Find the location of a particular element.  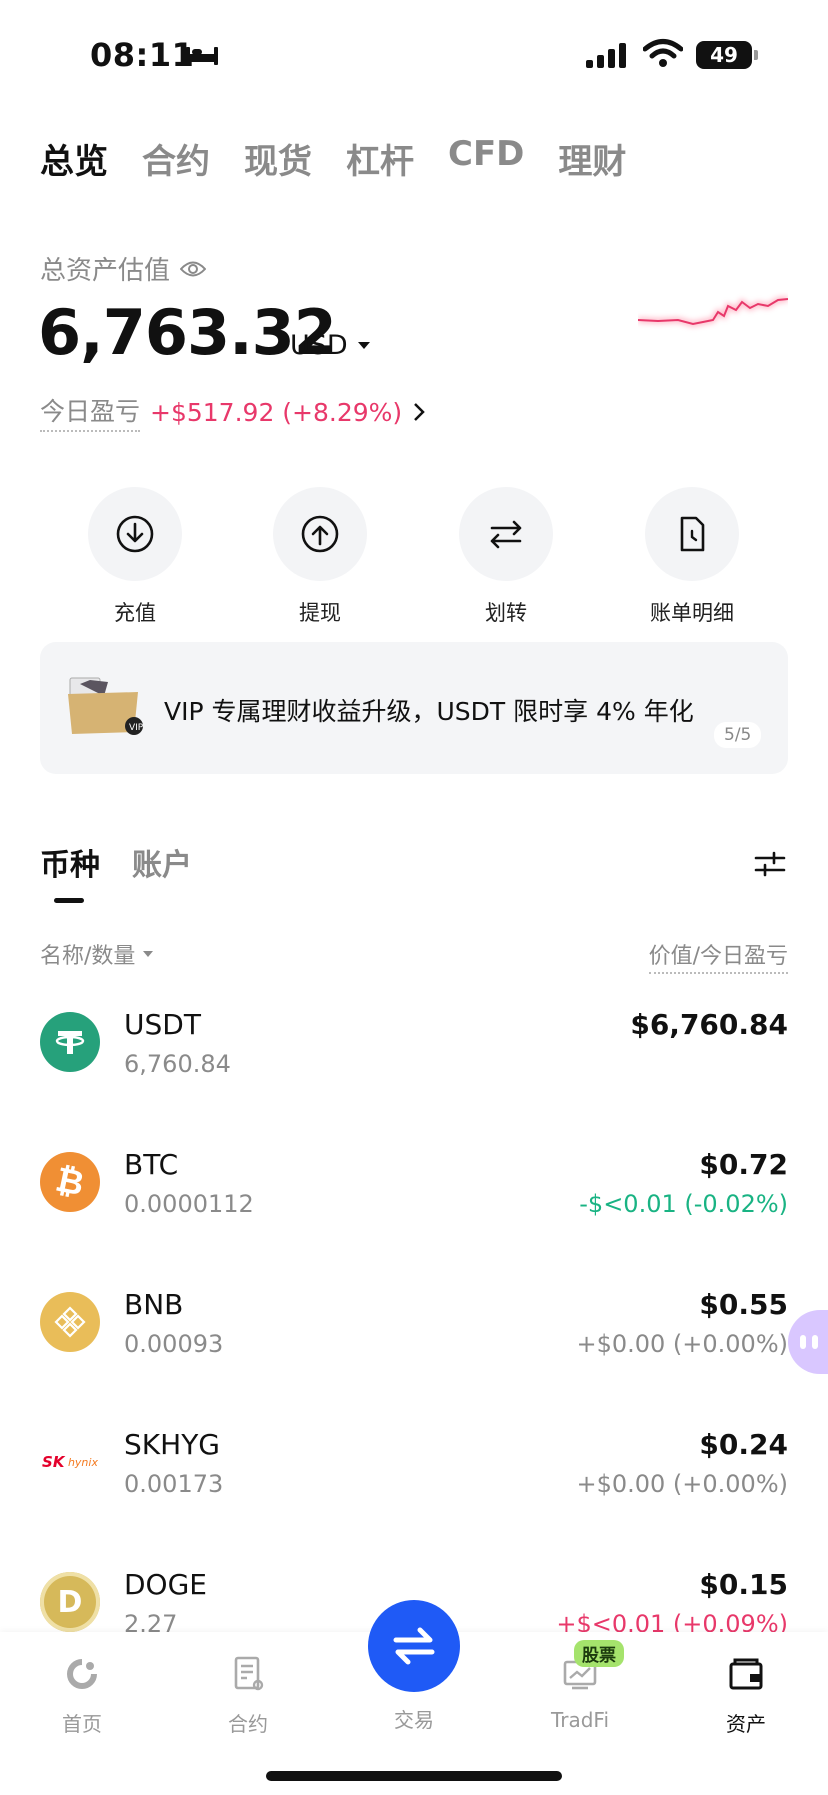

trade-icon is located at coordinates (414, 1646).